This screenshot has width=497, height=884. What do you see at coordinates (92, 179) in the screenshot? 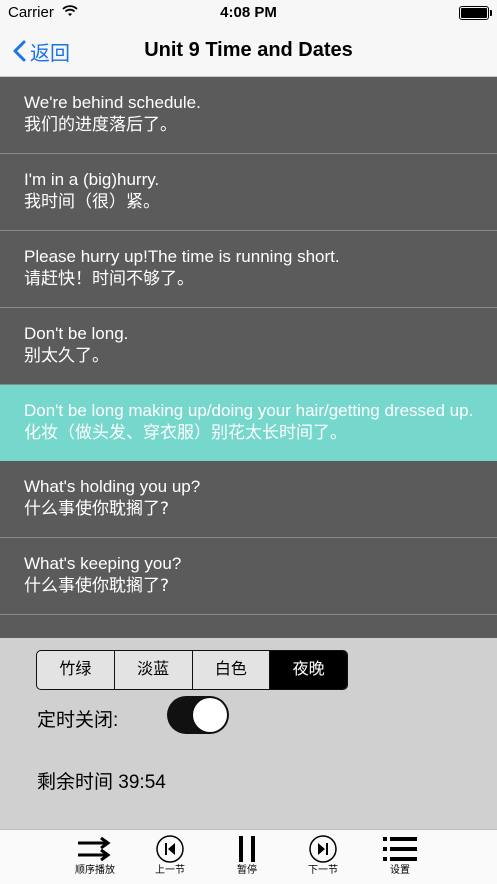
I see `english-text: I'm in a (big)hurry.` at bounding box center [92, 179].